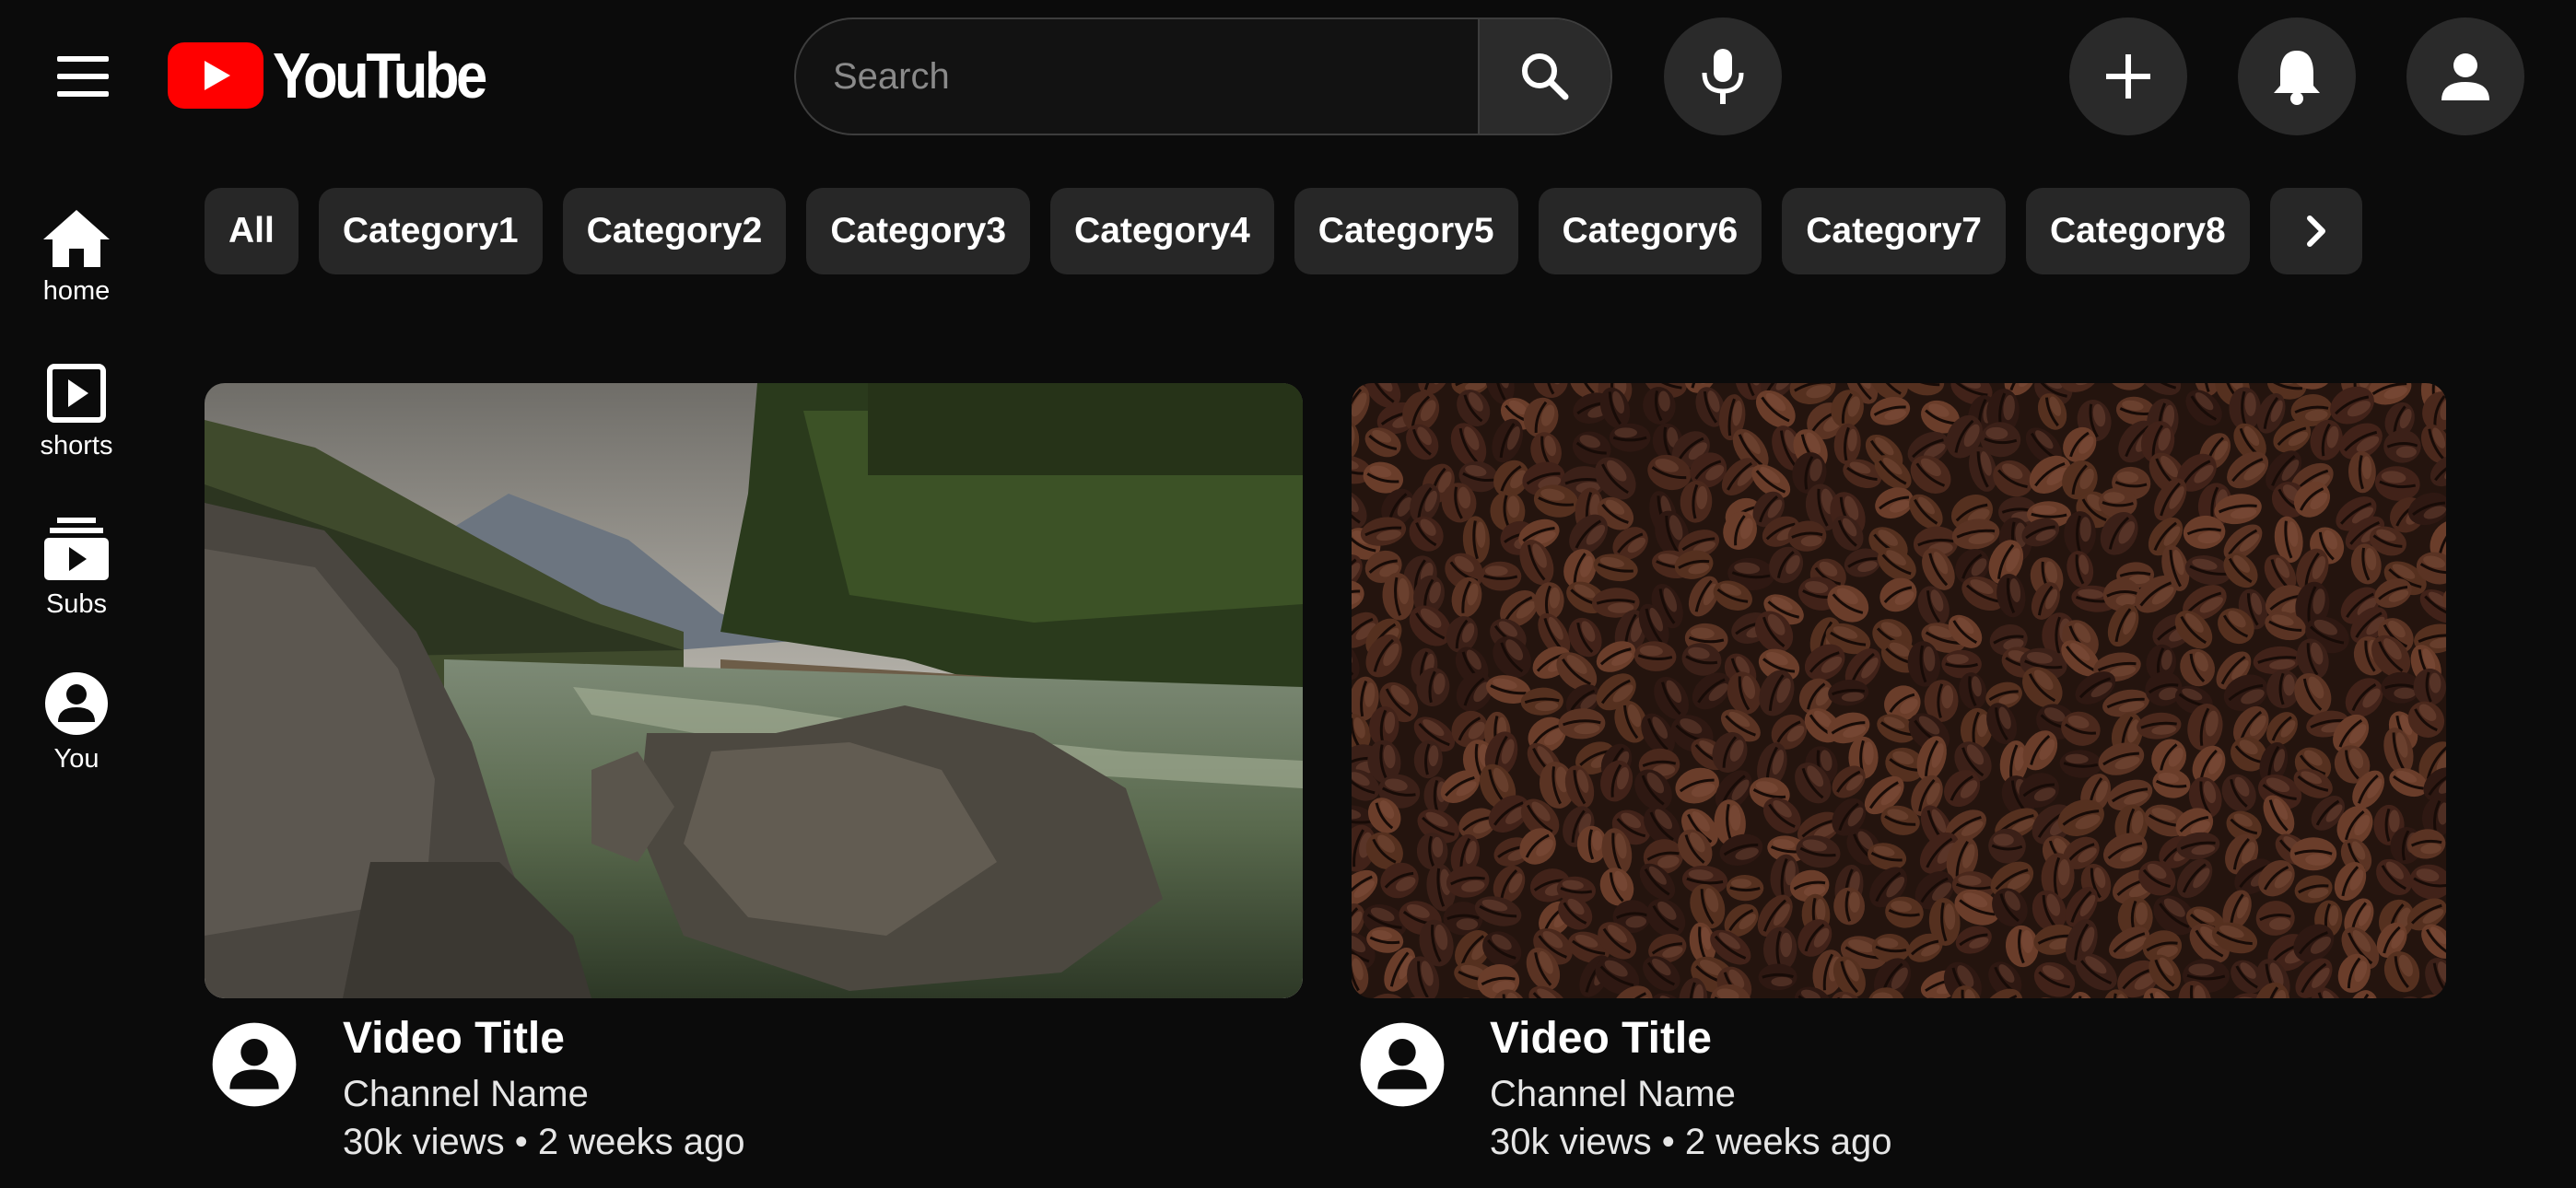  I want to click on sidebar-item-shorts: shorts, so click(76, 432).